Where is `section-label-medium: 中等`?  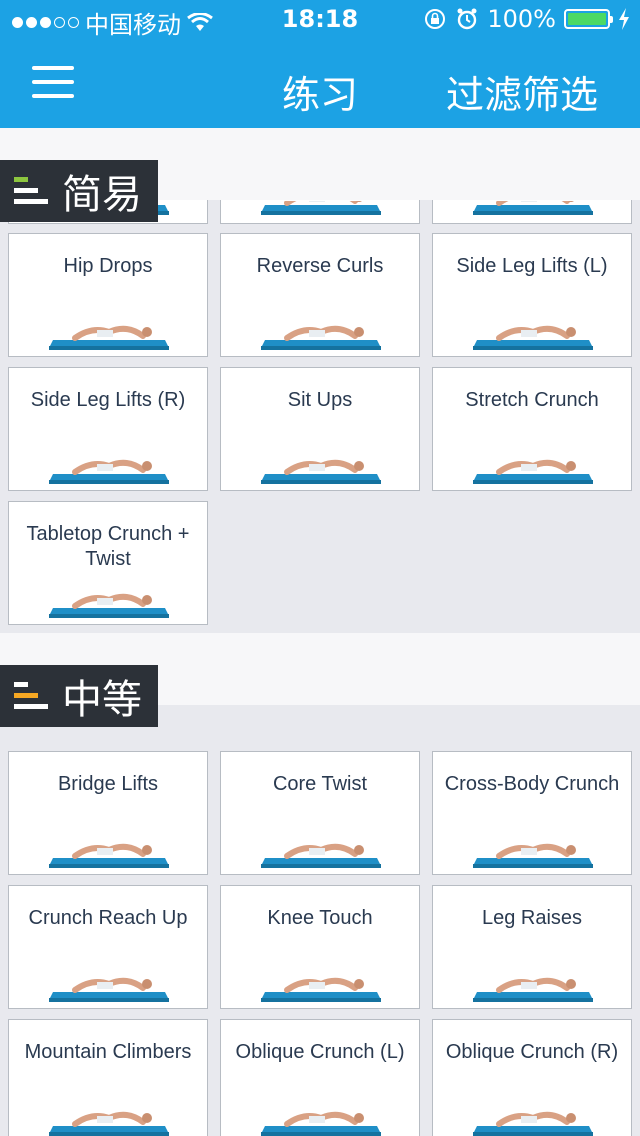
section-label-medium: 中等 is located at coordinates (79, 696).